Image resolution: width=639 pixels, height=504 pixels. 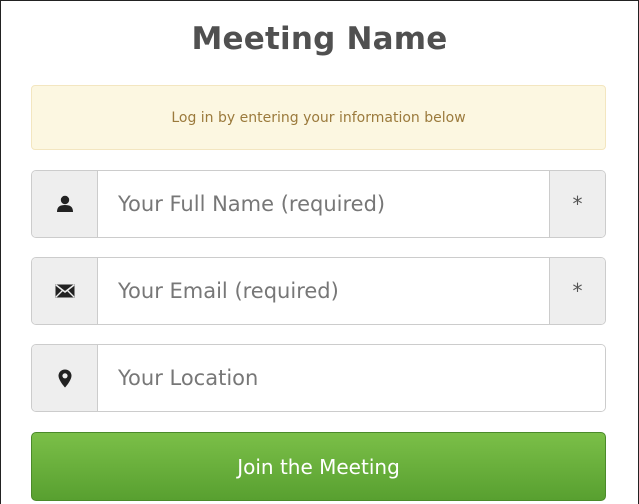 I want to click on location-group, so click(x=318, y=378).